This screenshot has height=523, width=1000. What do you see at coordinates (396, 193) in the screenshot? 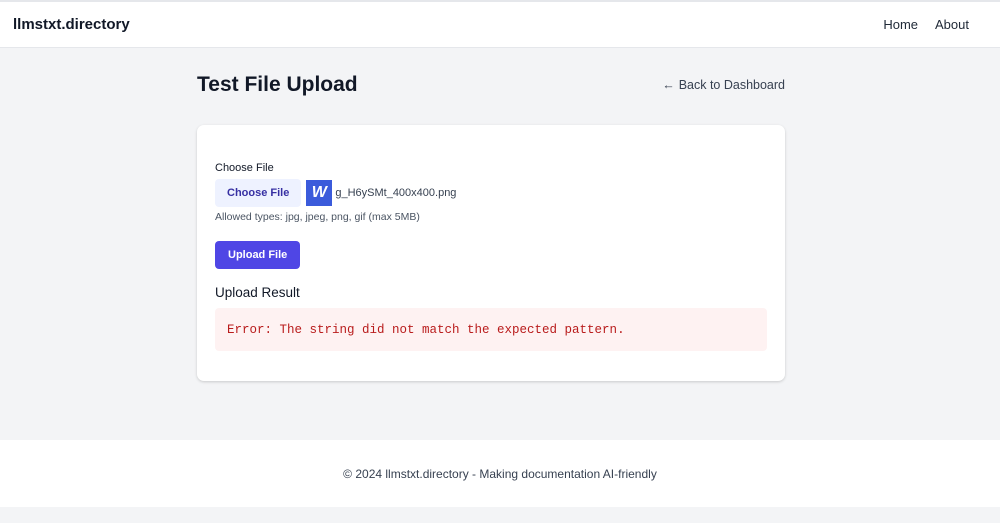
I see `selected-file-name: g_H6ySMt_400x400.png` at bounding box center [396, 193].